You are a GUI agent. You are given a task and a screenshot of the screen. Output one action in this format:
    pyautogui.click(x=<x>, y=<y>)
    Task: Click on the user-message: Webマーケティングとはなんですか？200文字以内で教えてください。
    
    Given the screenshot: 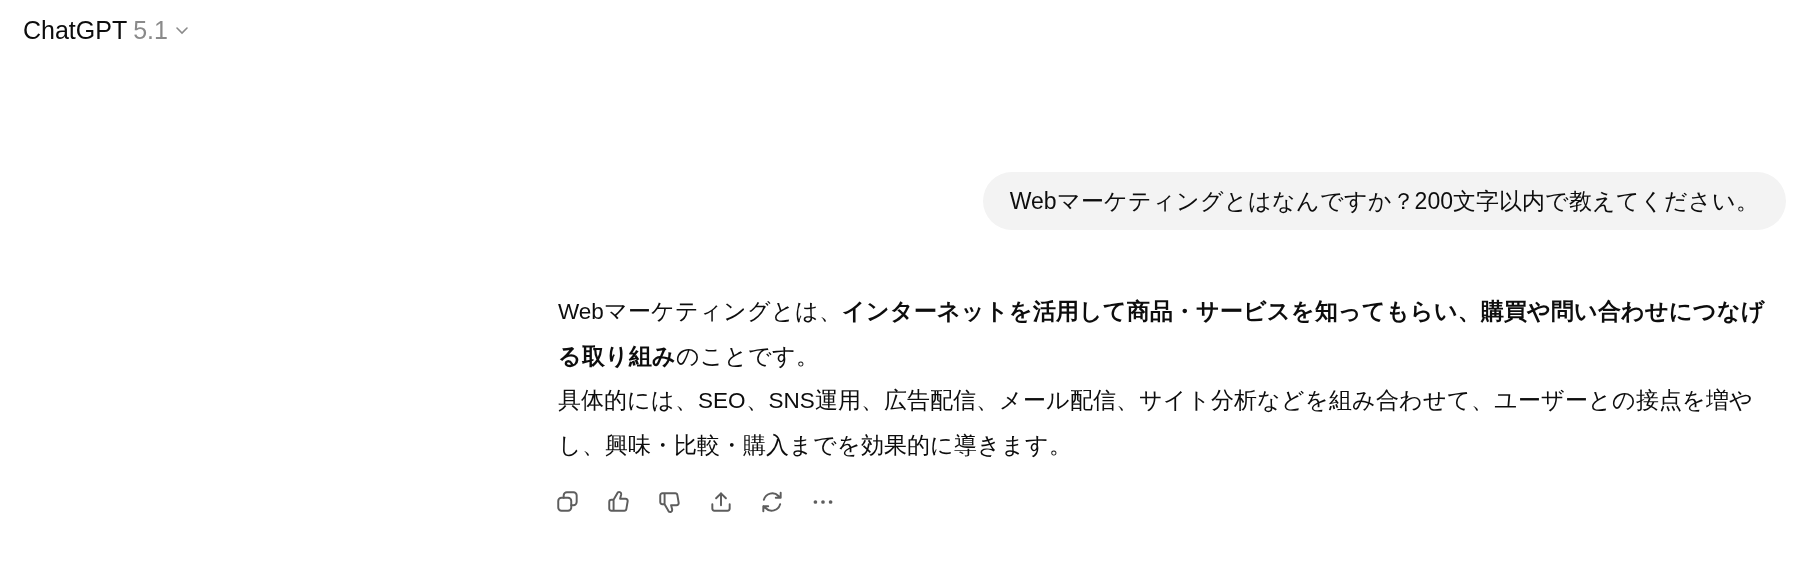 What is the action you would take?
    pyautogui.click(x=1384, y=201)
    